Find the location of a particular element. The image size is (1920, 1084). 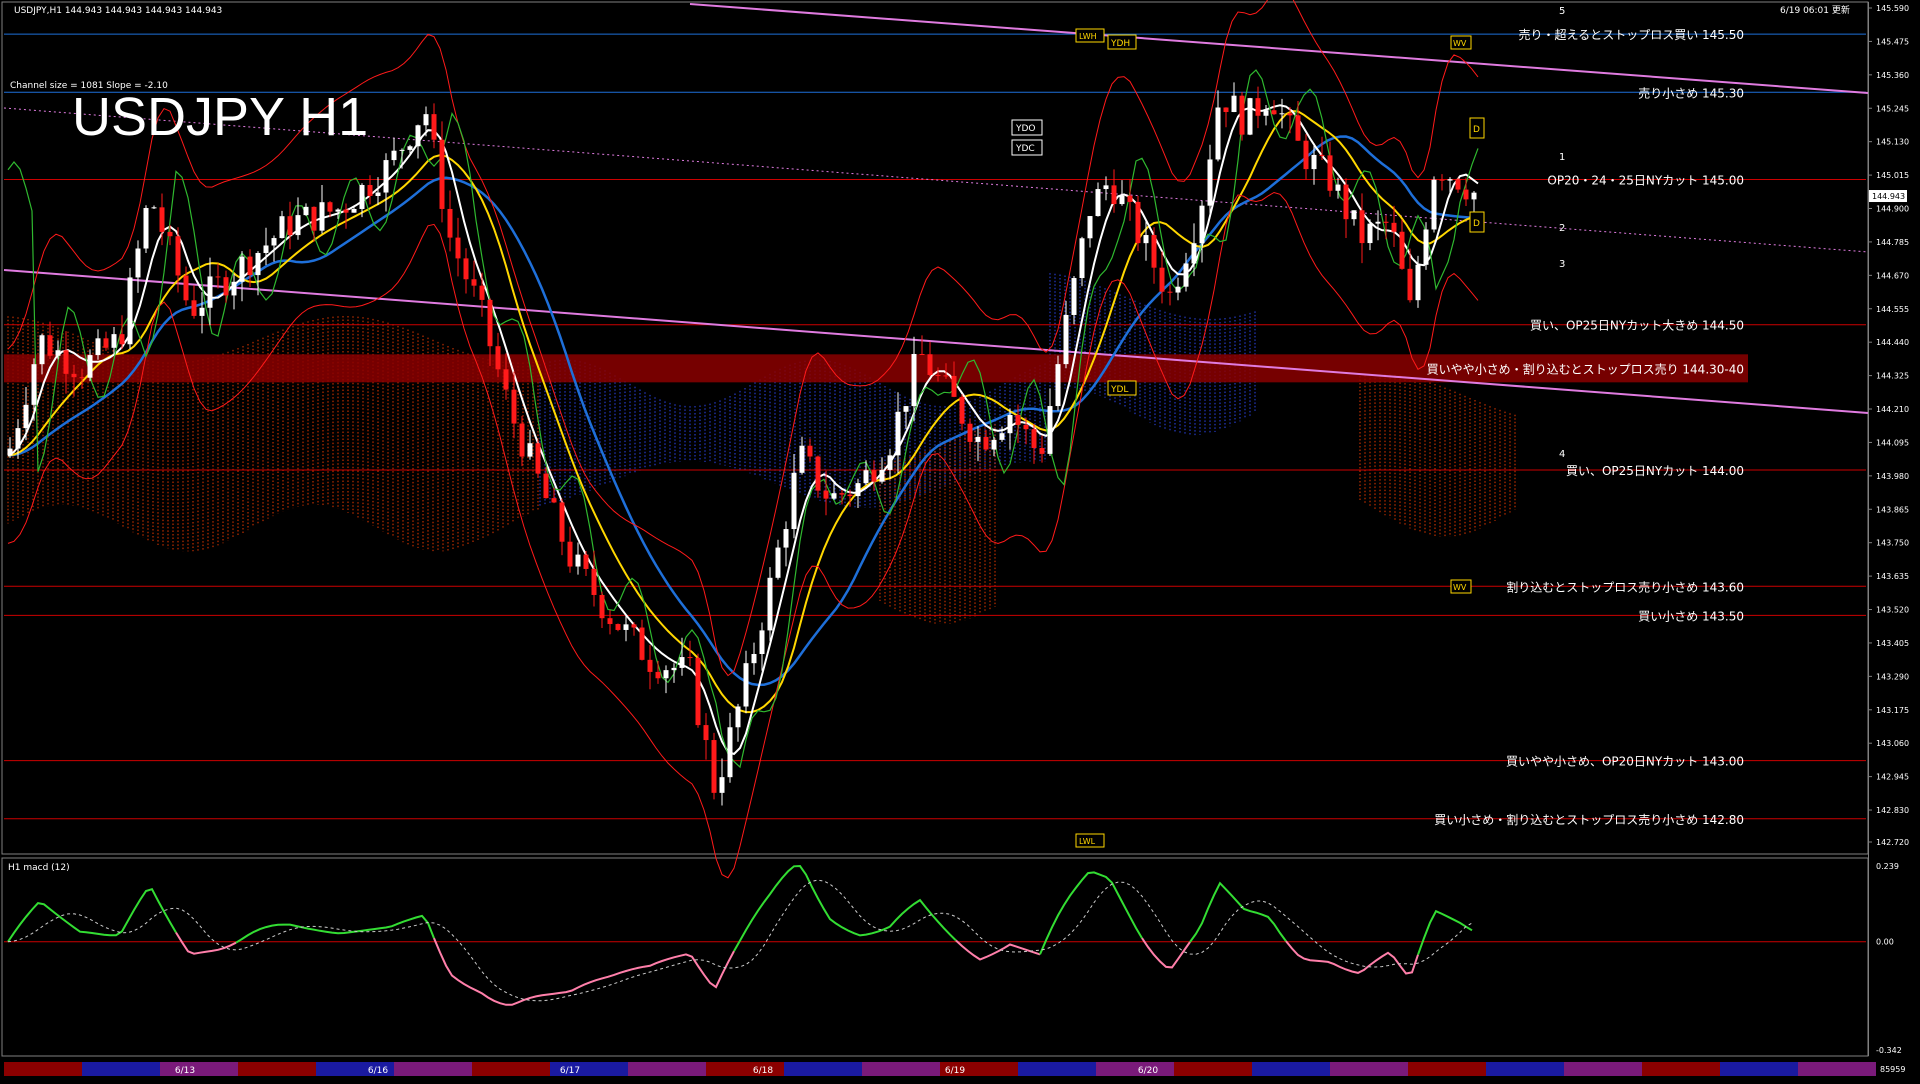

macd-tick-label: 0.00 is located at coordinates (1885, 942).